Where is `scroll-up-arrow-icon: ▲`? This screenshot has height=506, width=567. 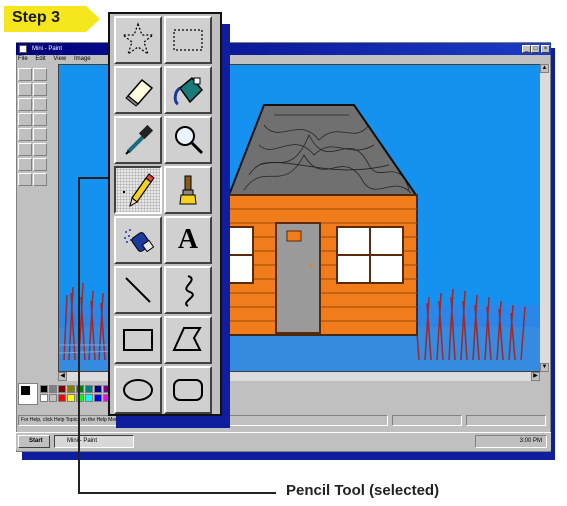 scroll-up-arrow-icon: ▲ is located at coordinates (544, 68).